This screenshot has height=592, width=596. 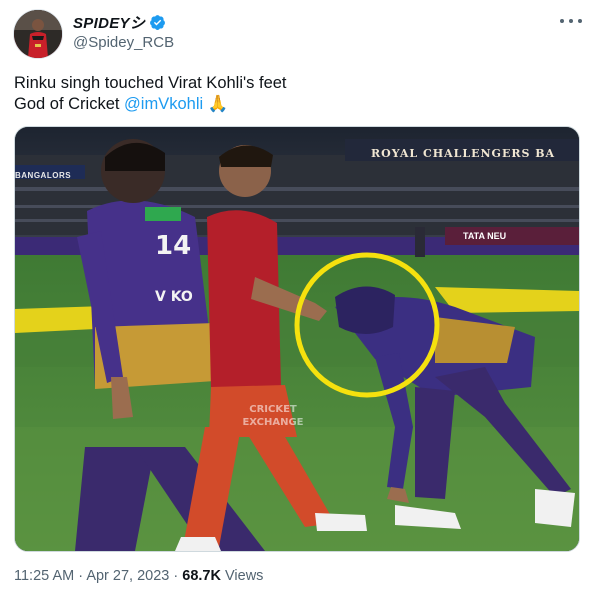 I want to click on watermark-line2: EXCHANGE, so click(x=273, y=422).